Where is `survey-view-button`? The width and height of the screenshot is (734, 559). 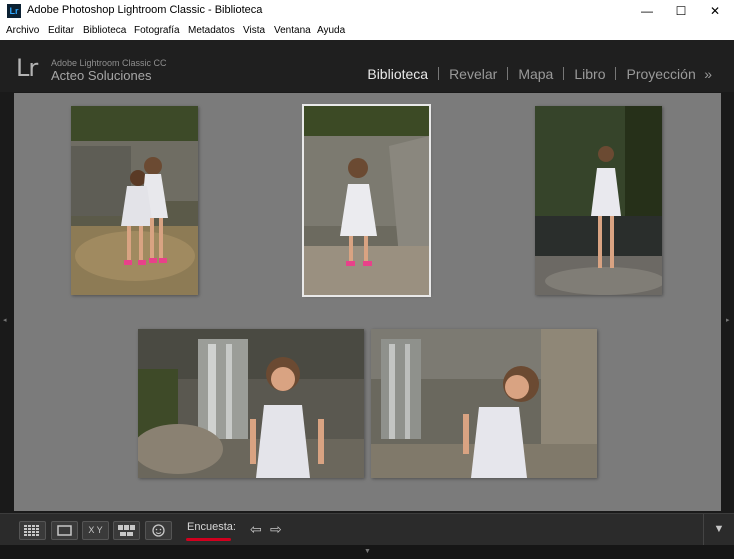
survey-view-button is located at coordinates (126, 530).